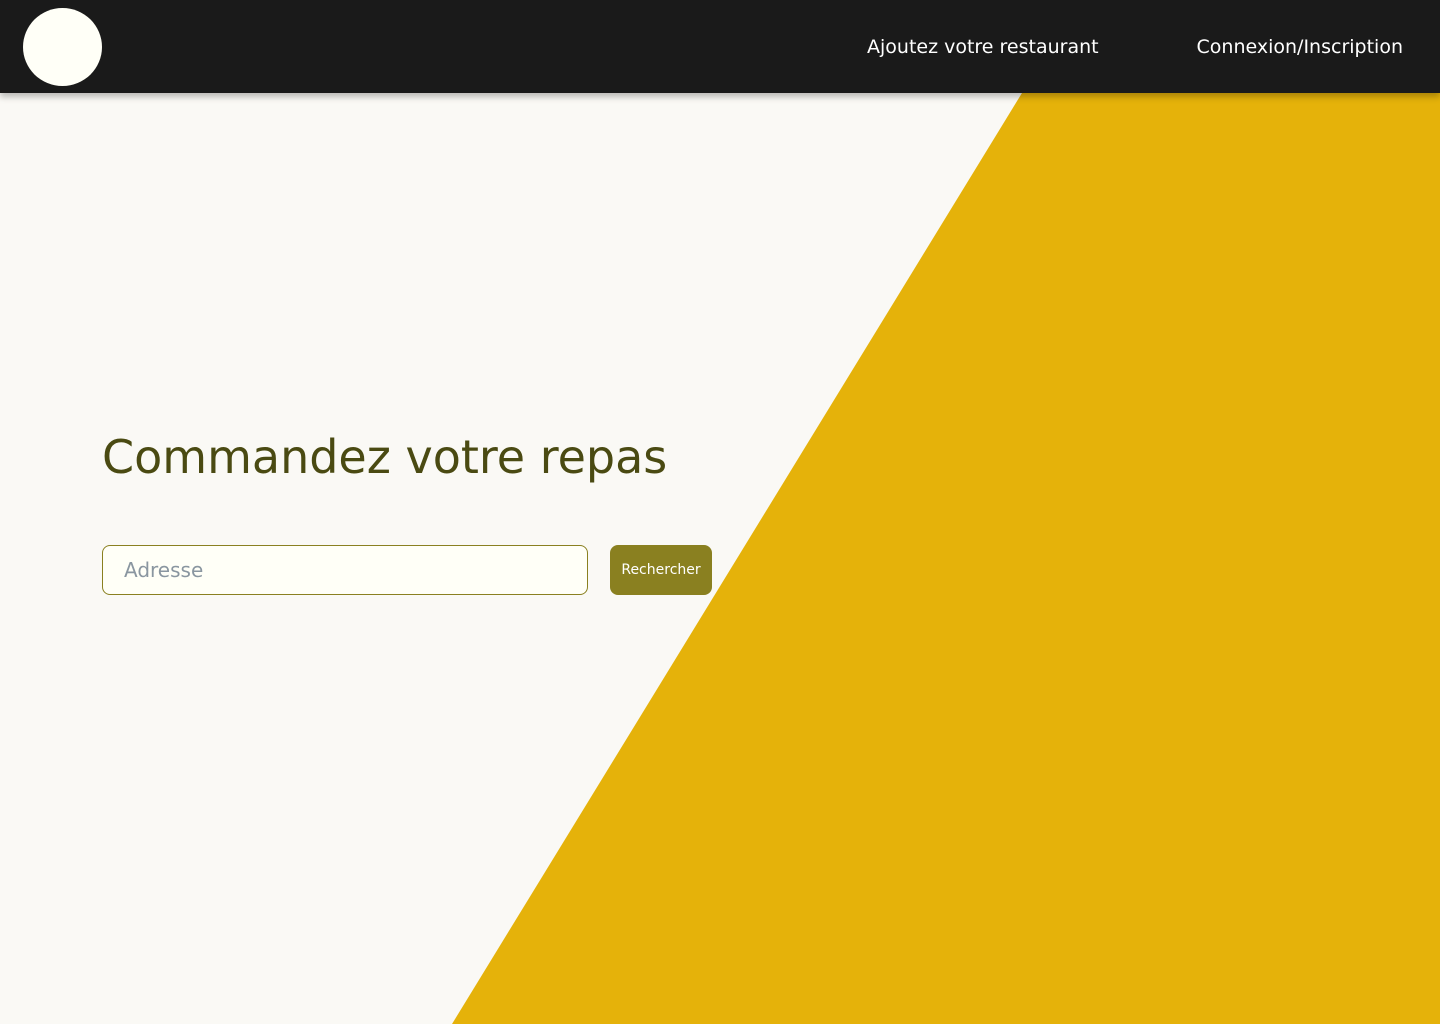  I want to click on login-signup-link: Connexion/Inscription, so click(1300, 47).